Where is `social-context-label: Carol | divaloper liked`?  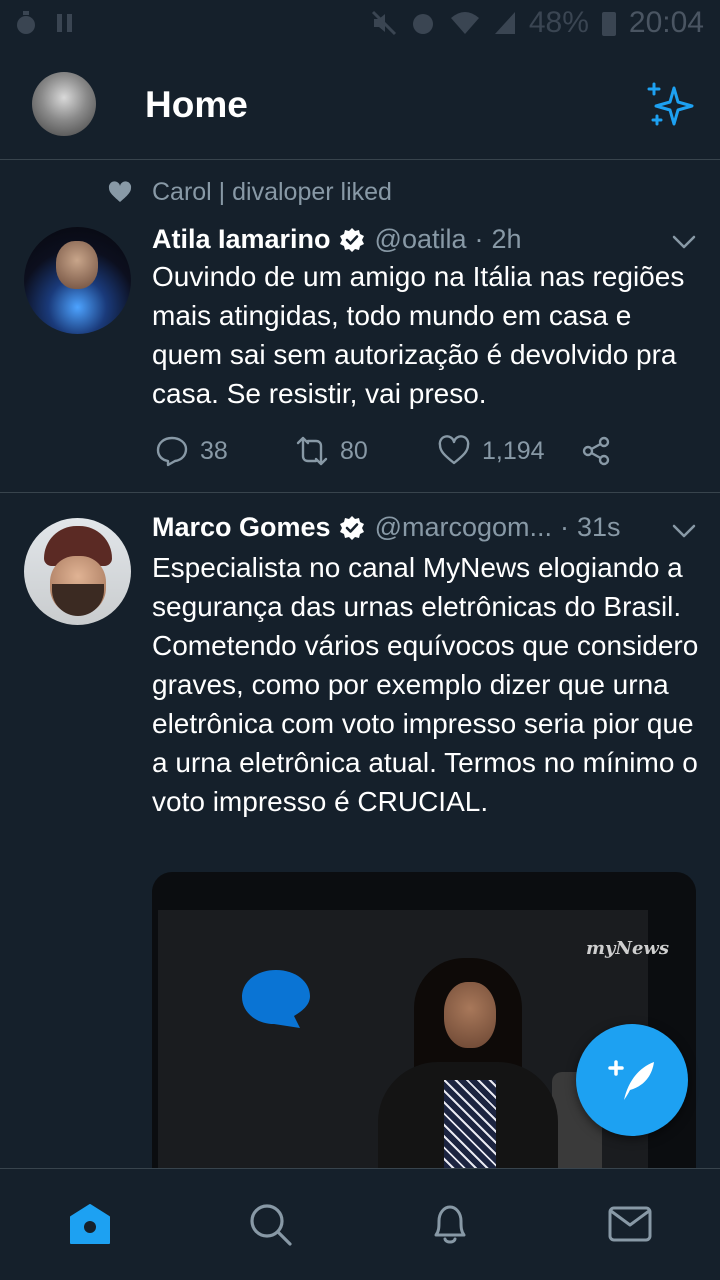
social-context-label: Carol | divaloper liked is located at coordinates (272, 192).